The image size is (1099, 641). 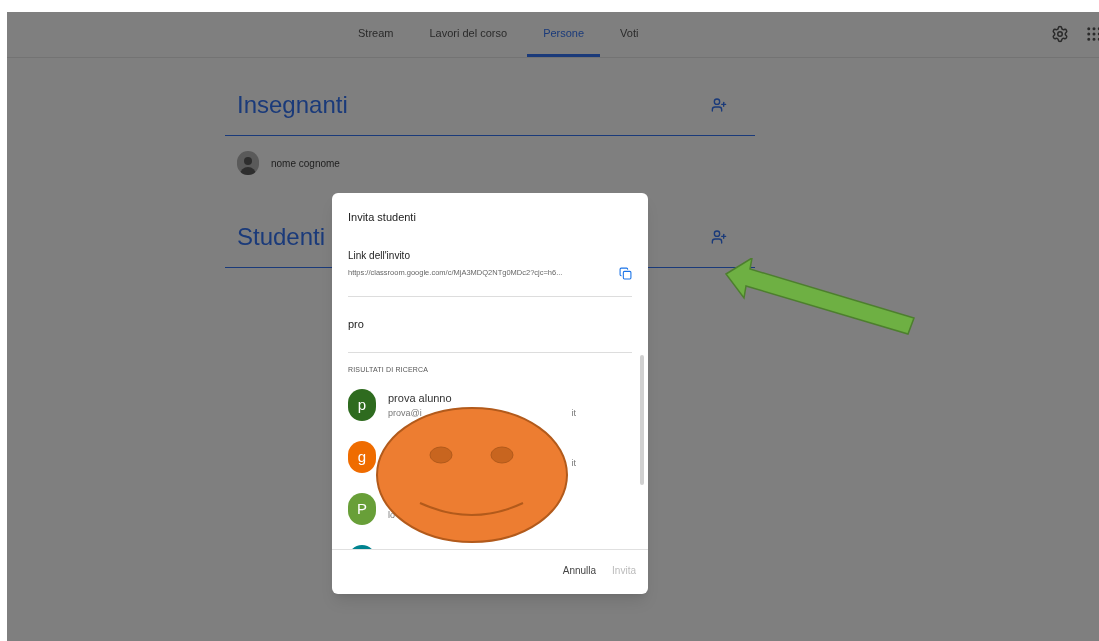 What do you see at coordinates (248, 163) in the screenshot?
I see `avatar-silhouette-icon` at bounding box center [248, 163].